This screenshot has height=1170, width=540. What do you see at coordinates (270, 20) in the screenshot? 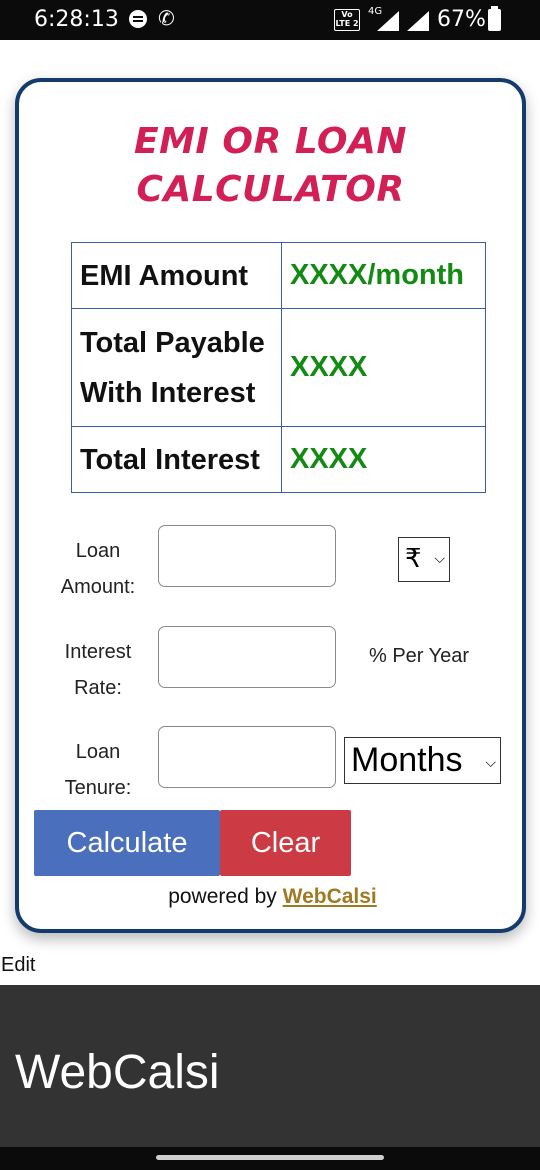
I see `status-bar: 6:28:13 ✆ Vo LTE 2 4G 67%` at bounding box center [270, 20].